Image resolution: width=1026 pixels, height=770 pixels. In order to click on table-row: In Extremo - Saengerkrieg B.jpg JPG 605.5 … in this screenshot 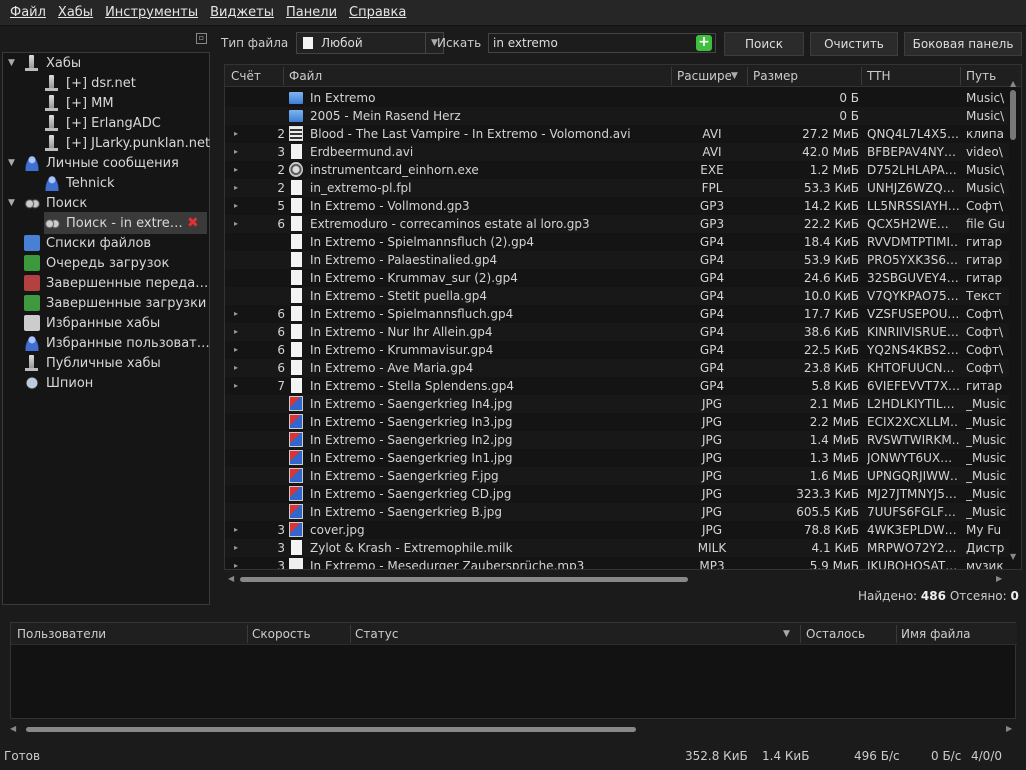, I will do `click(617, 512)`.